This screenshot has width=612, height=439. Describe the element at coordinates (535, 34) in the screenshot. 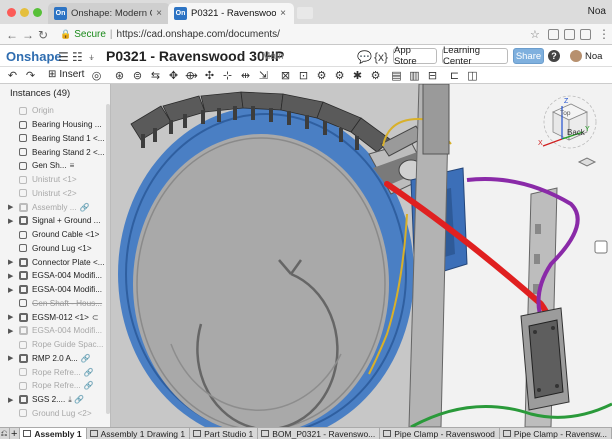

I see `bookmark-star-icon: ☆` at that location.